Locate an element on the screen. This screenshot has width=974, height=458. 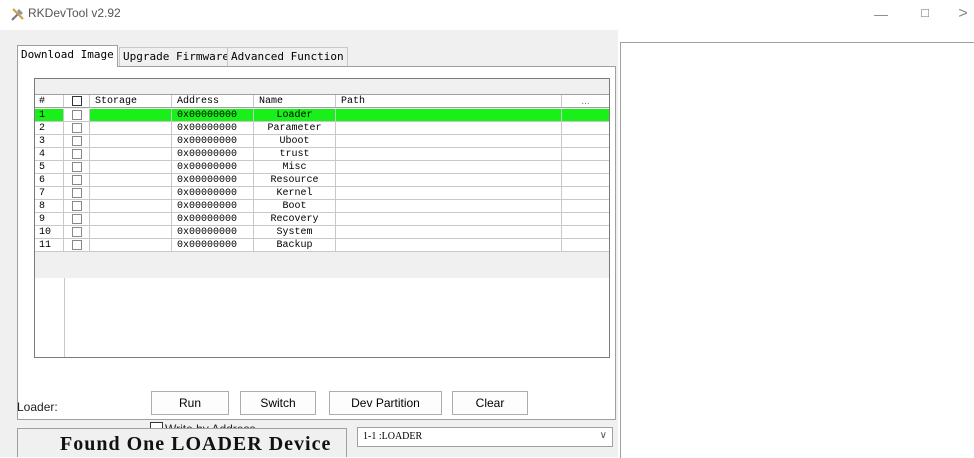
maximize-button: ☐ is located at coordinates (925, 14).